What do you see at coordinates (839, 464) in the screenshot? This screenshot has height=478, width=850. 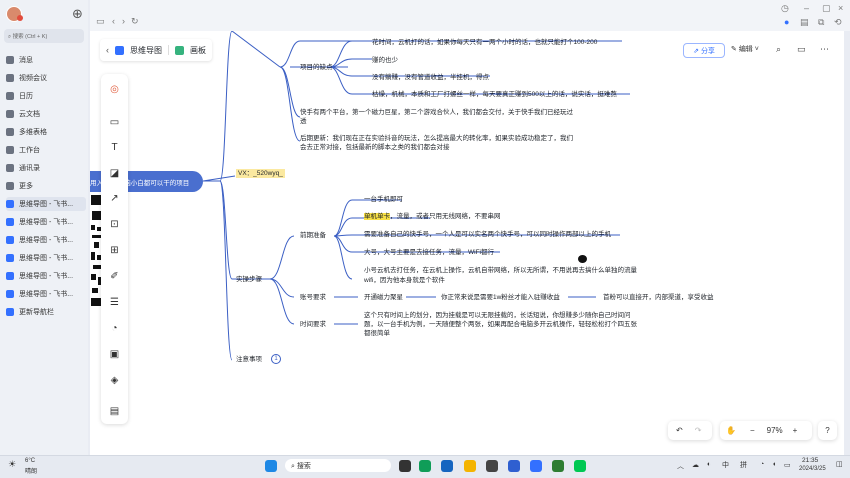 I see `notification-icon: ◫` at bounding box center [839, 464].